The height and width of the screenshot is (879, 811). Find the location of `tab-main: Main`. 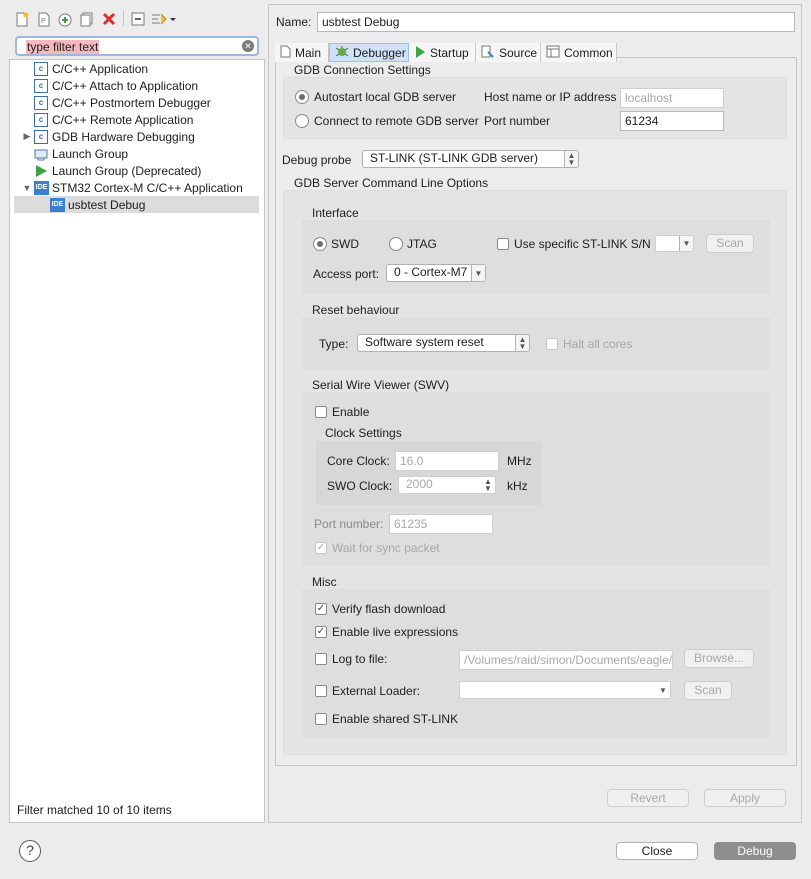

tab-main: Main is located at coordinates (302, 52).